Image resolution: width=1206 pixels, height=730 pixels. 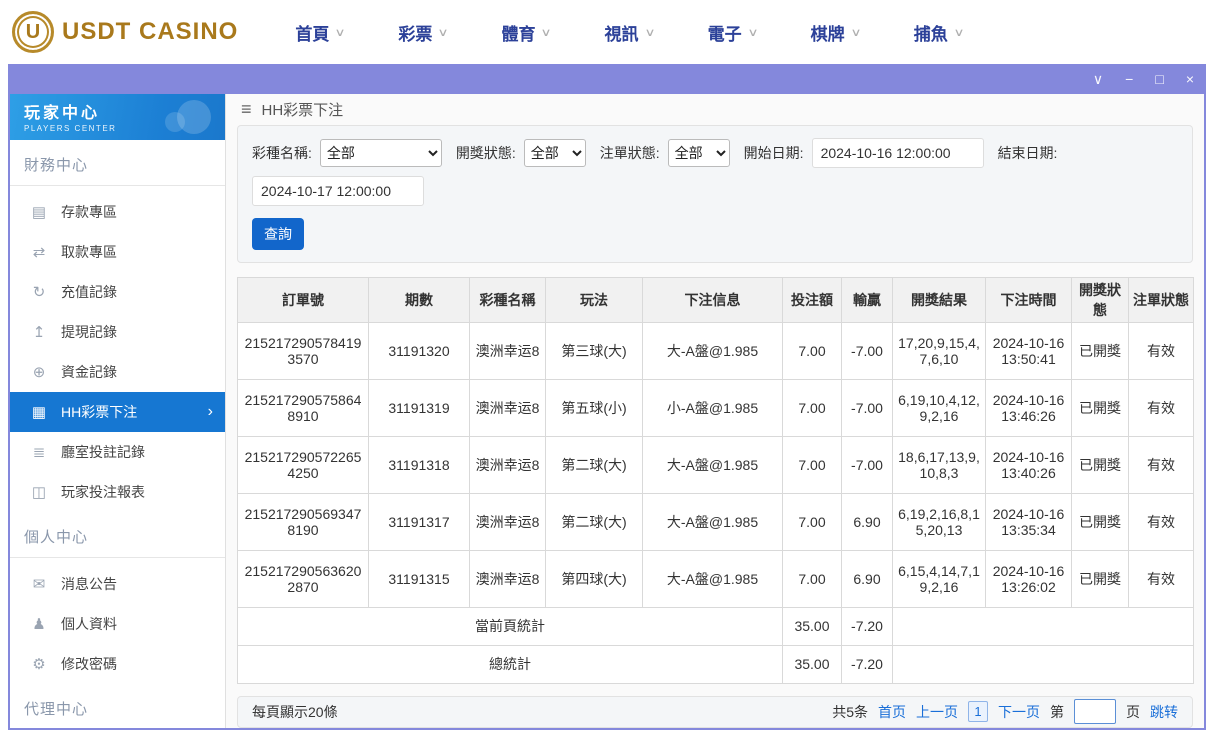 I want to click on sidebar-item-label: 個人資料, so click(x=89, y=624).